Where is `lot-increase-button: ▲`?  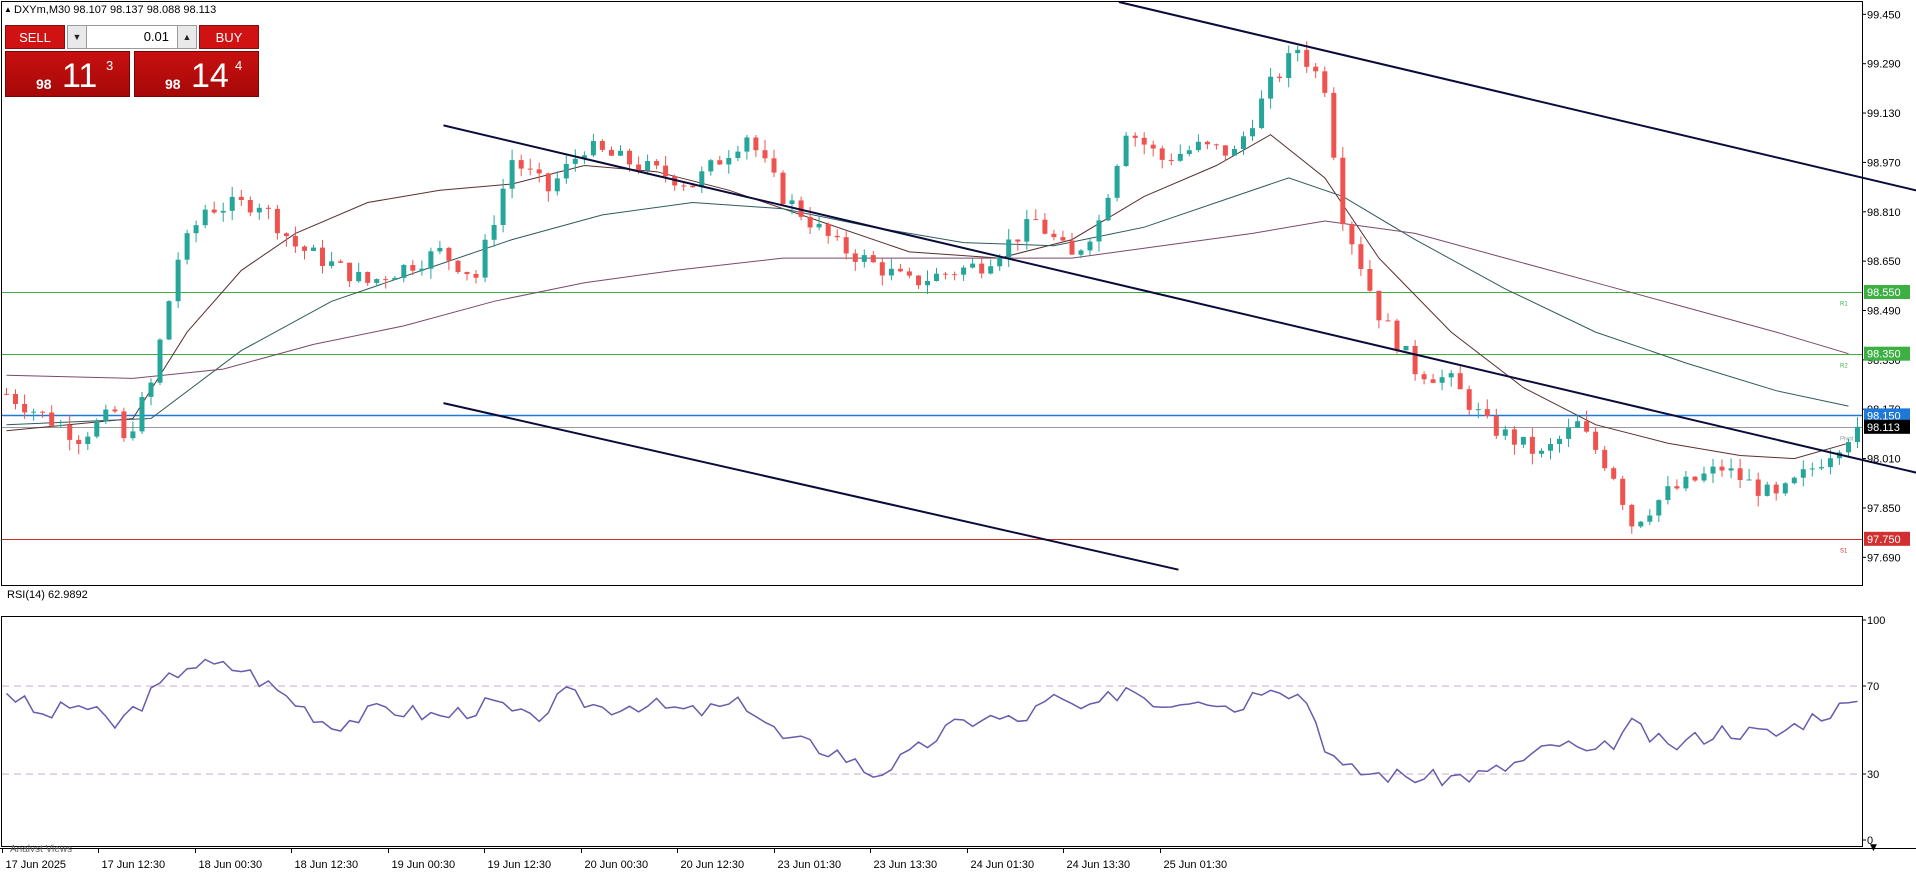 lot-increase-button: ▲ is located at coordinates (187, 37).